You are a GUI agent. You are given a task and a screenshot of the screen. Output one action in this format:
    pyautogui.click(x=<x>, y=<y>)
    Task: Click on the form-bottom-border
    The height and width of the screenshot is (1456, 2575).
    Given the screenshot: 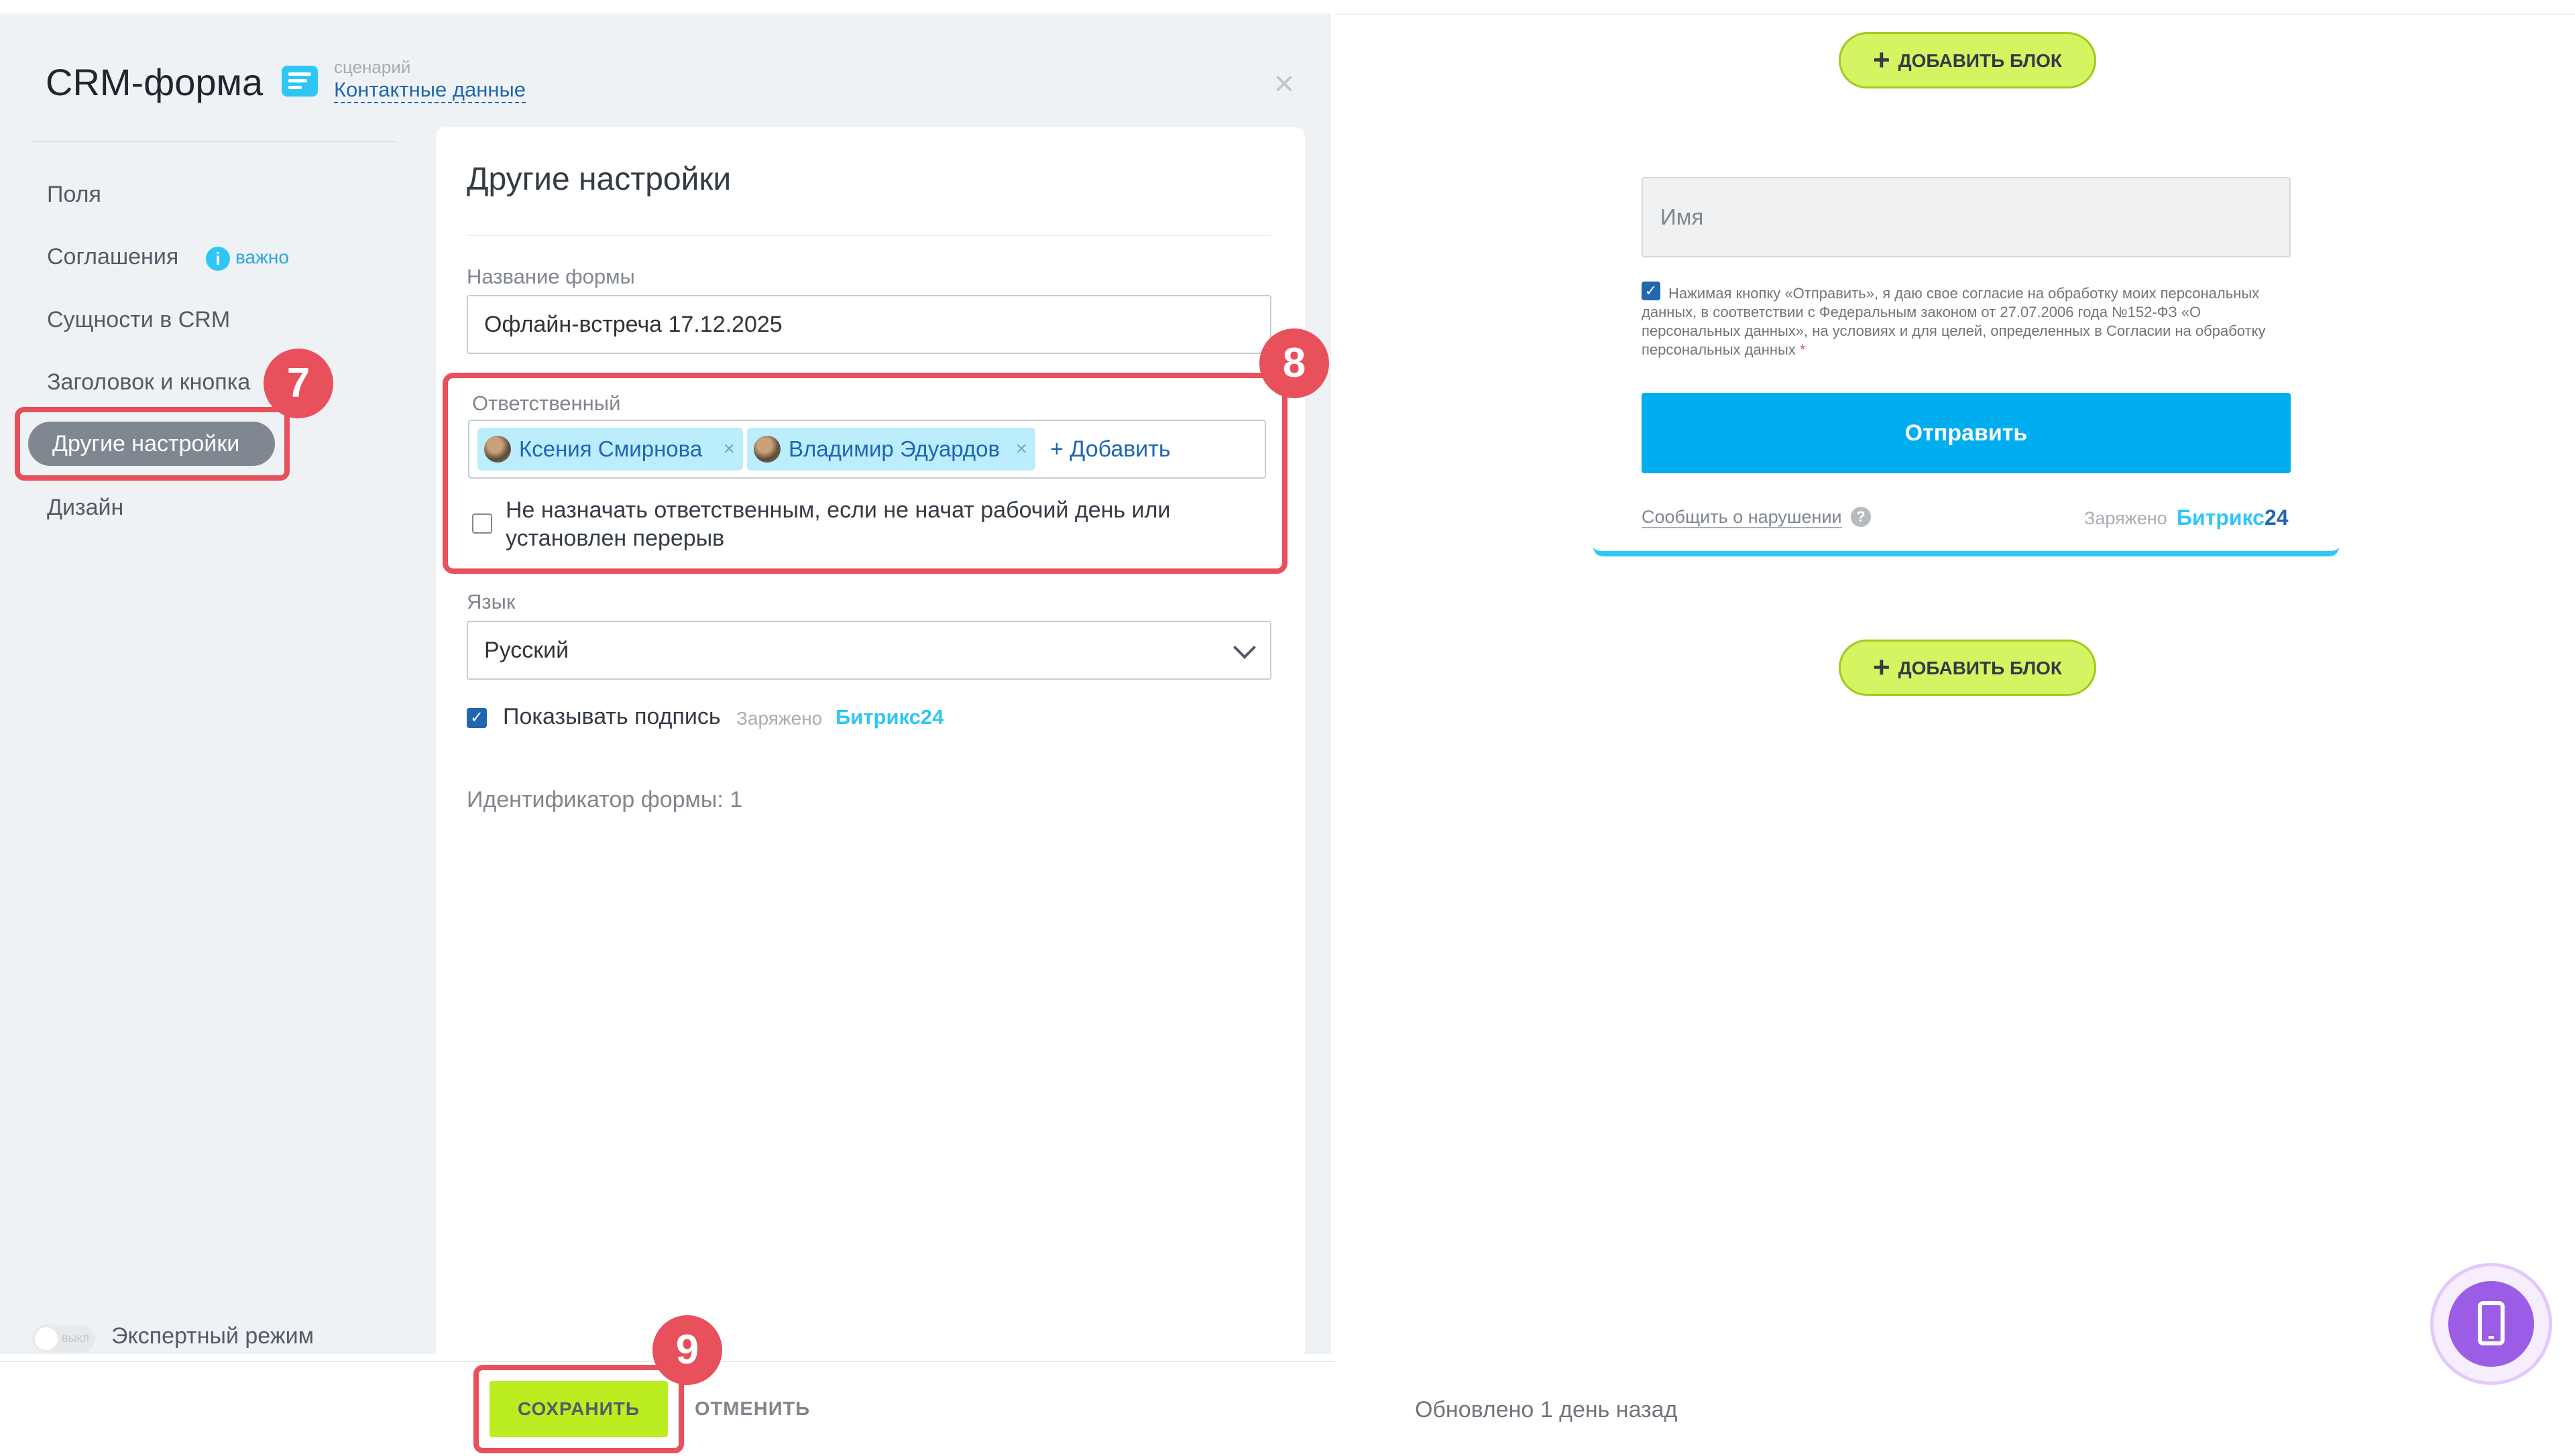 What is the action you would take?
    pyautogui.click(x=1966, y=551)
    